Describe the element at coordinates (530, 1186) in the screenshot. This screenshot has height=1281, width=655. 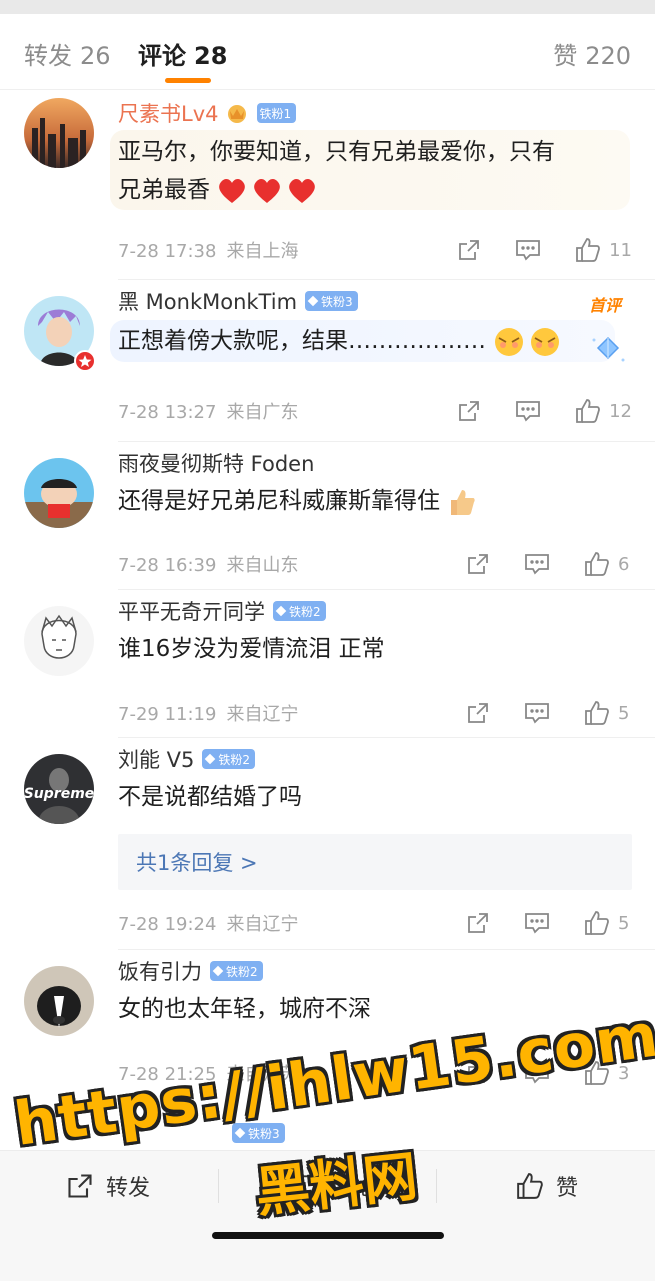
I see `thumbs-up-icon` at that location.